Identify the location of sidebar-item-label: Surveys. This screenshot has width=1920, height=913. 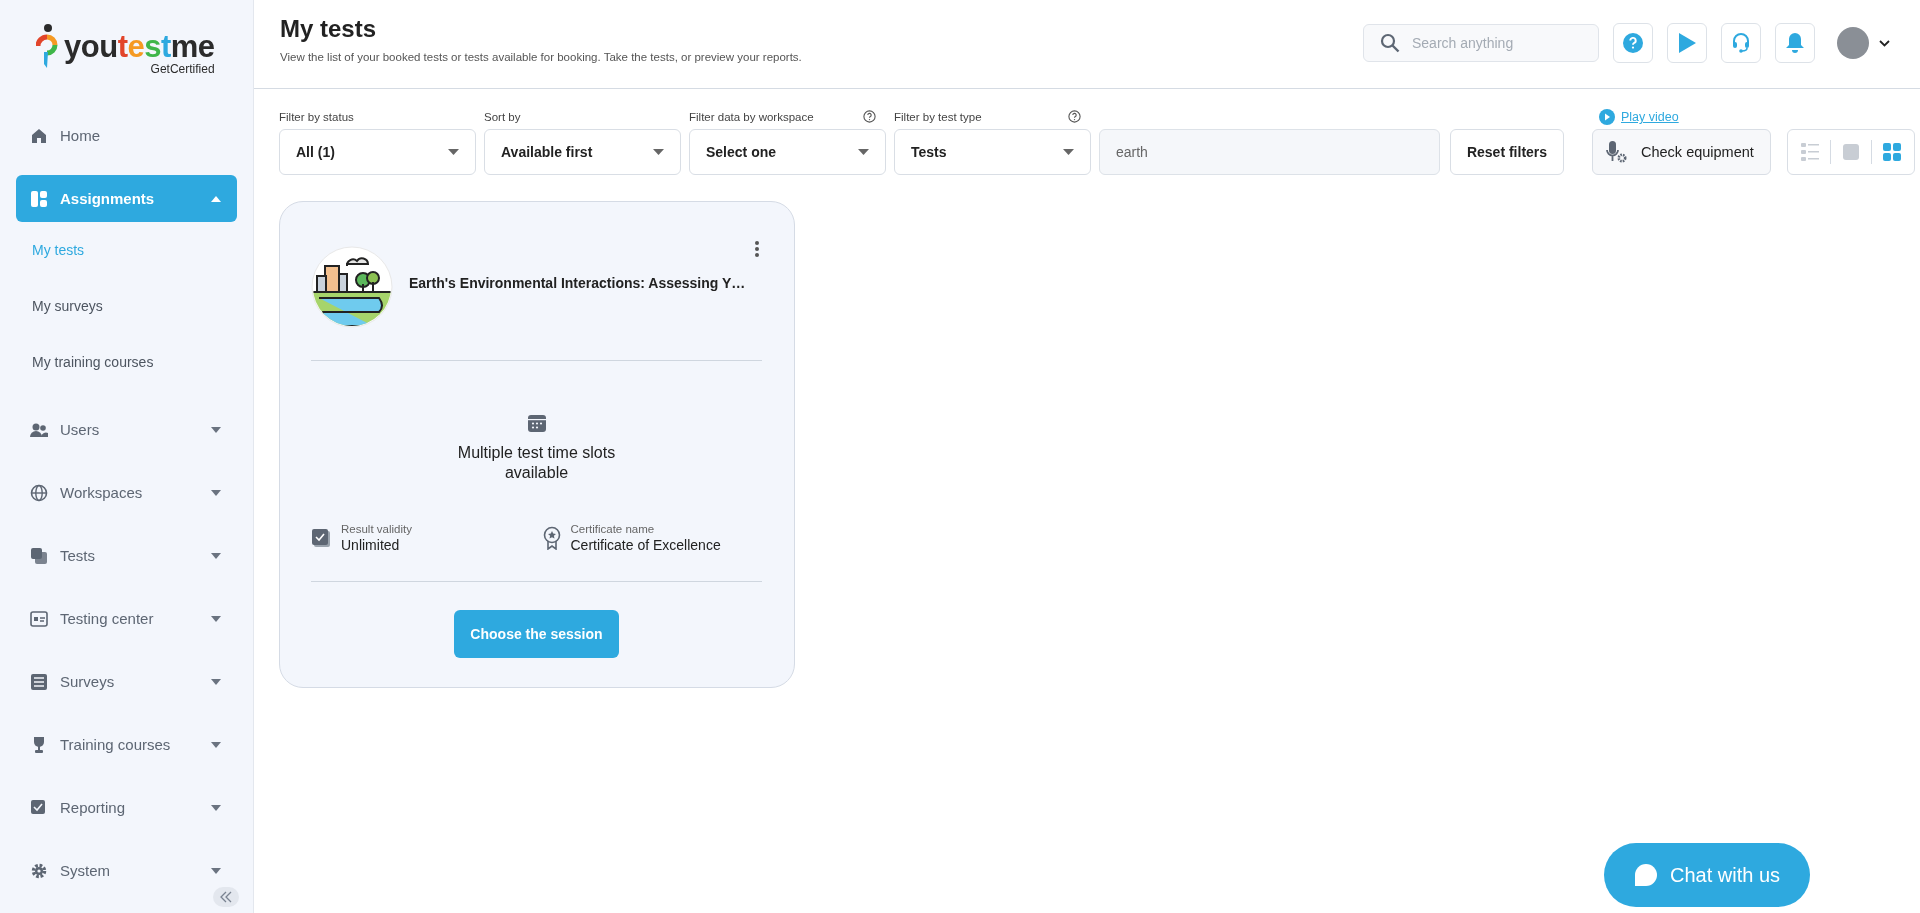
(88, 681).